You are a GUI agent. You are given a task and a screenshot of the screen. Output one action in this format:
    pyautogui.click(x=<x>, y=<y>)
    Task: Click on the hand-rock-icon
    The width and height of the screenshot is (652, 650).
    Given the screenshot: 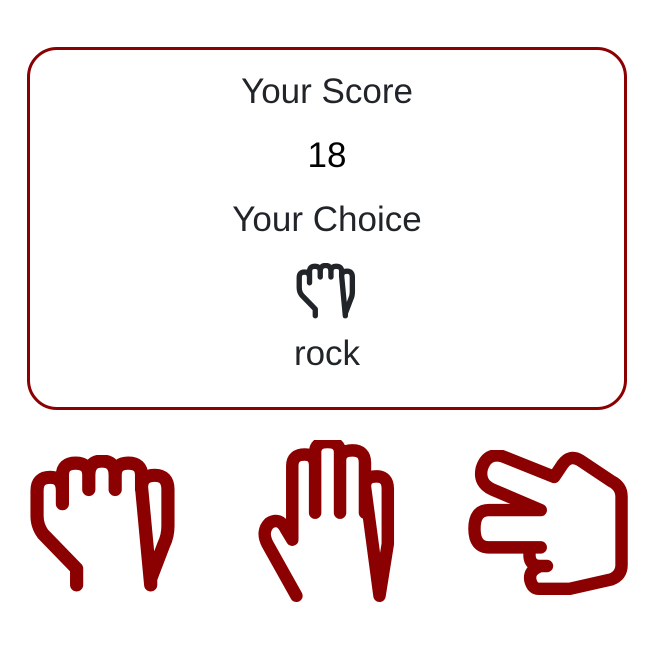 What is the action you would take?
    pyautogui.click(x=326, y=291)
    